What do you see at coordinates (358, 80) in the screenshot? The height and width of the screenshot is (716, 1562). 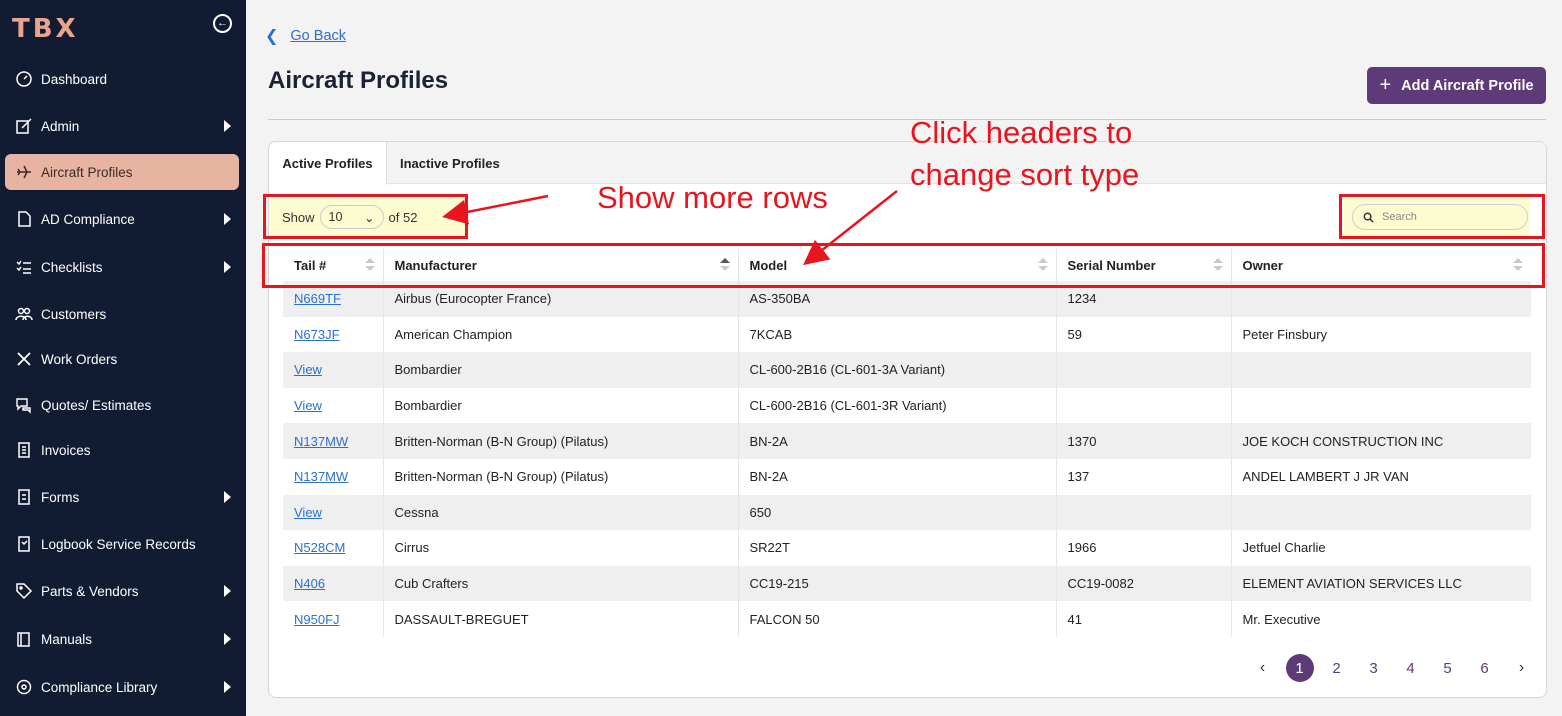 I see `page-title: Aircraft Profiles` at bounding box center [358, 80].